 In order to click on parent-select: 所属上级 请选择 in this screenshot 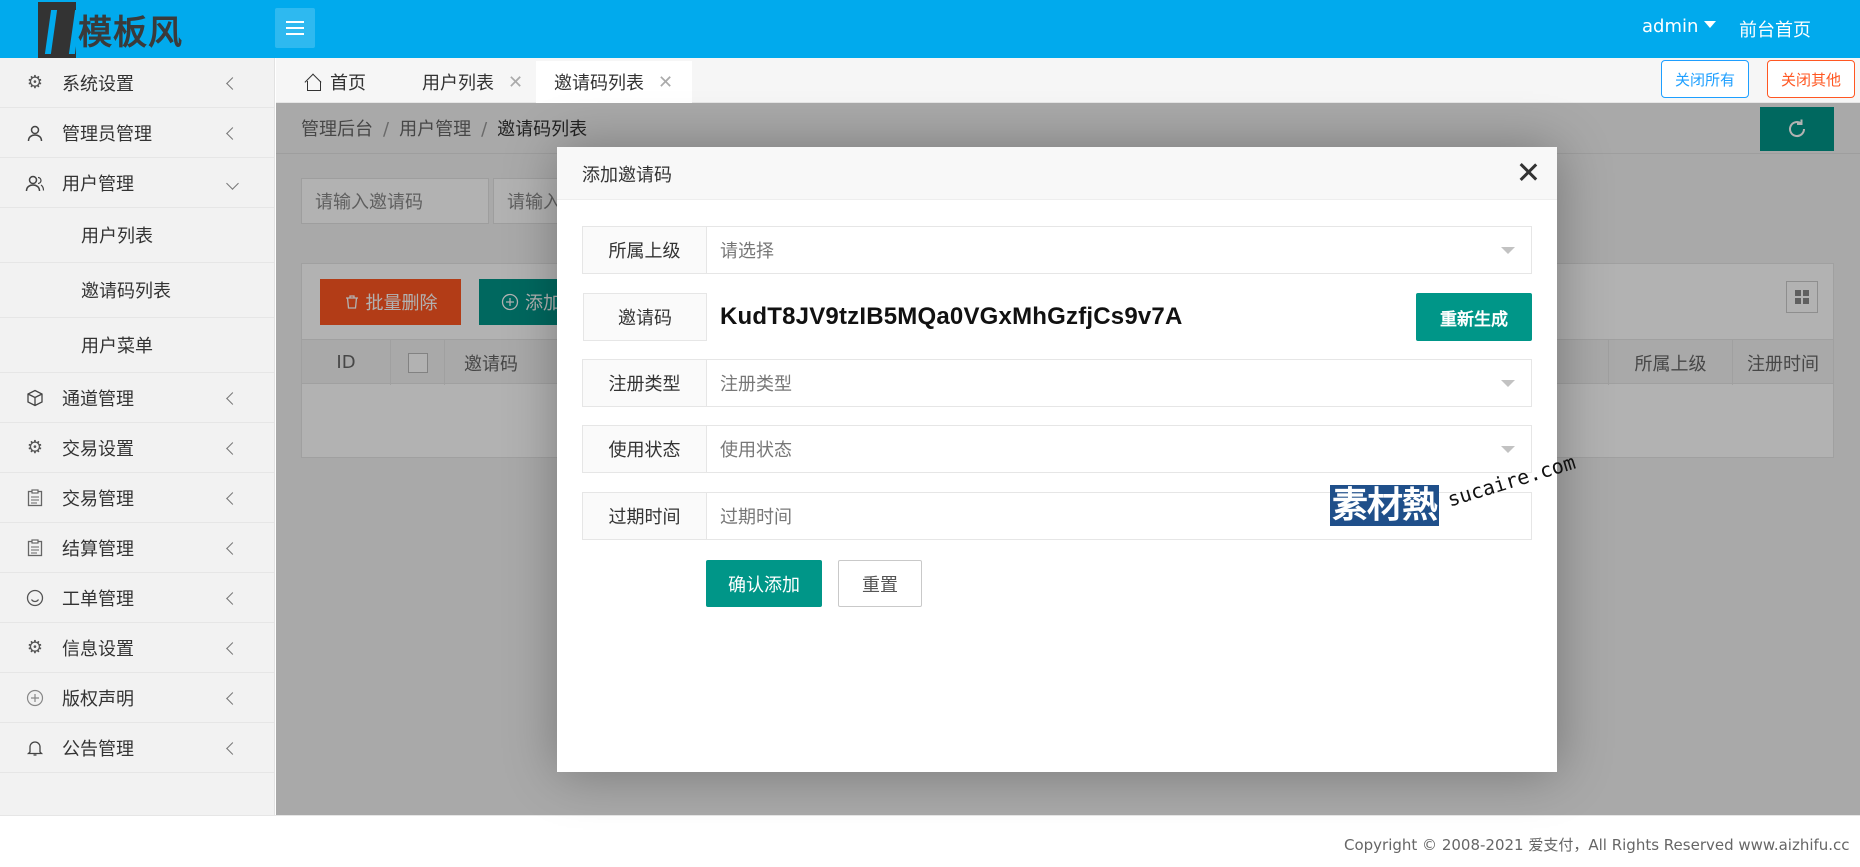, I will do `click(1057, 250)`.